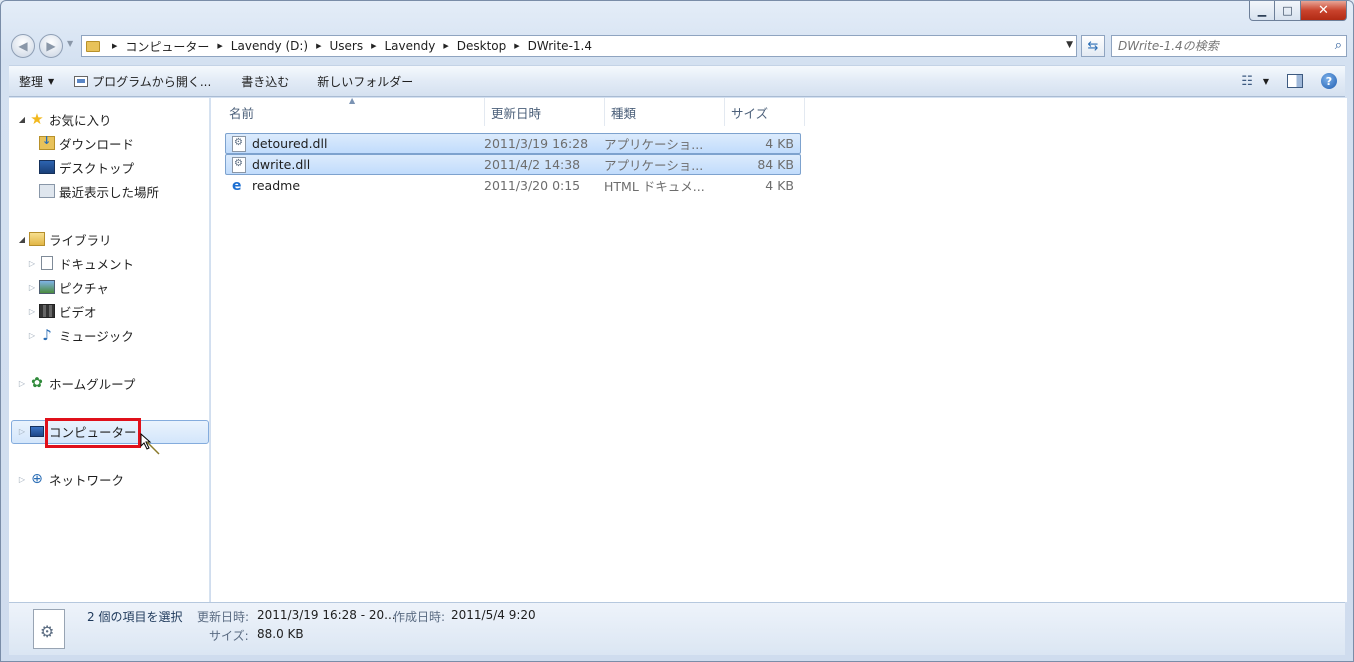 This screenshot has height=662, width=1354. I want to click on file-size: 84 KB, so click(775, 164).